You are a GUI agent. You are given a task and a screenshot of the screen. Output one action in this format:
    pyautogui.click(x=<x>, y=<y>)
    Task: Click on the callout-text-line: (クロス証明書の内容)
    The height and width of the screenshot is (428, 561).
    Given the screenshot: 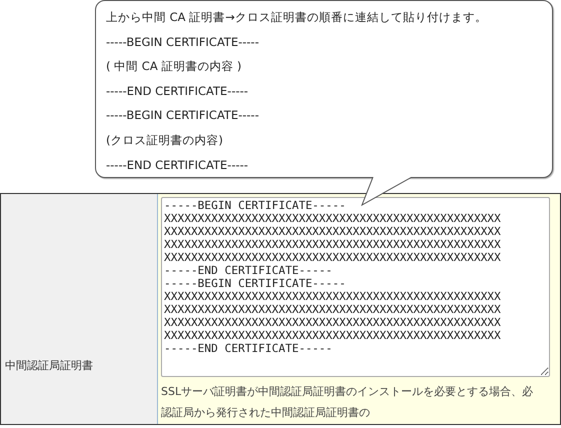 What is the action you would take?
    pyautogui.click(x=165, y=140)
    